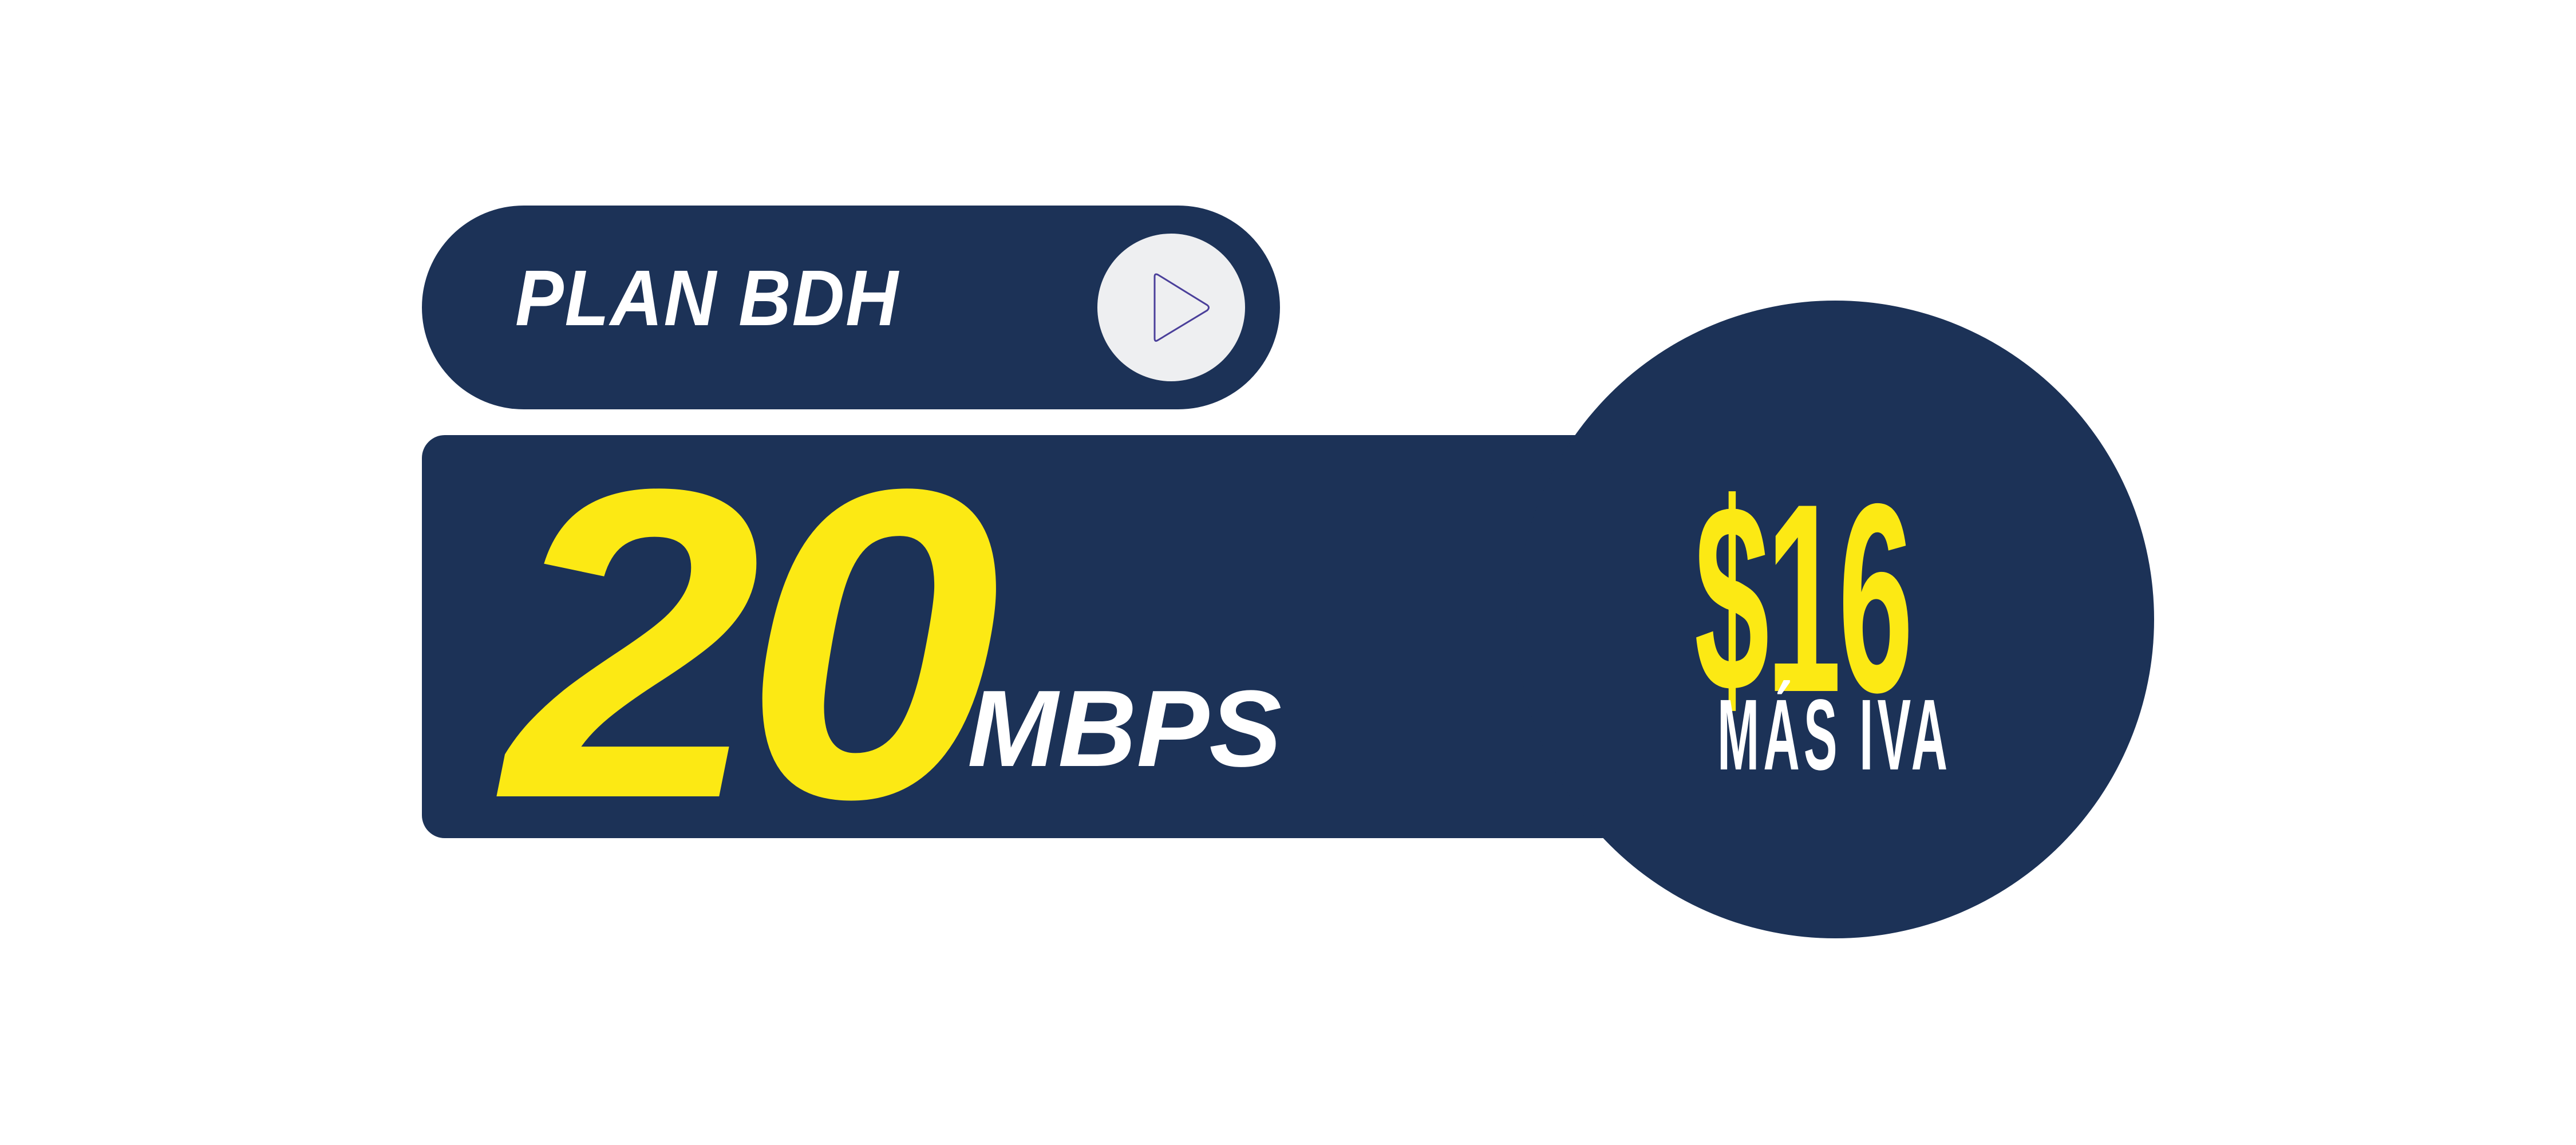 This screenshot has width=2576, height=1145. I want to click on speed-unit: MBPS, so click(1124, 728).